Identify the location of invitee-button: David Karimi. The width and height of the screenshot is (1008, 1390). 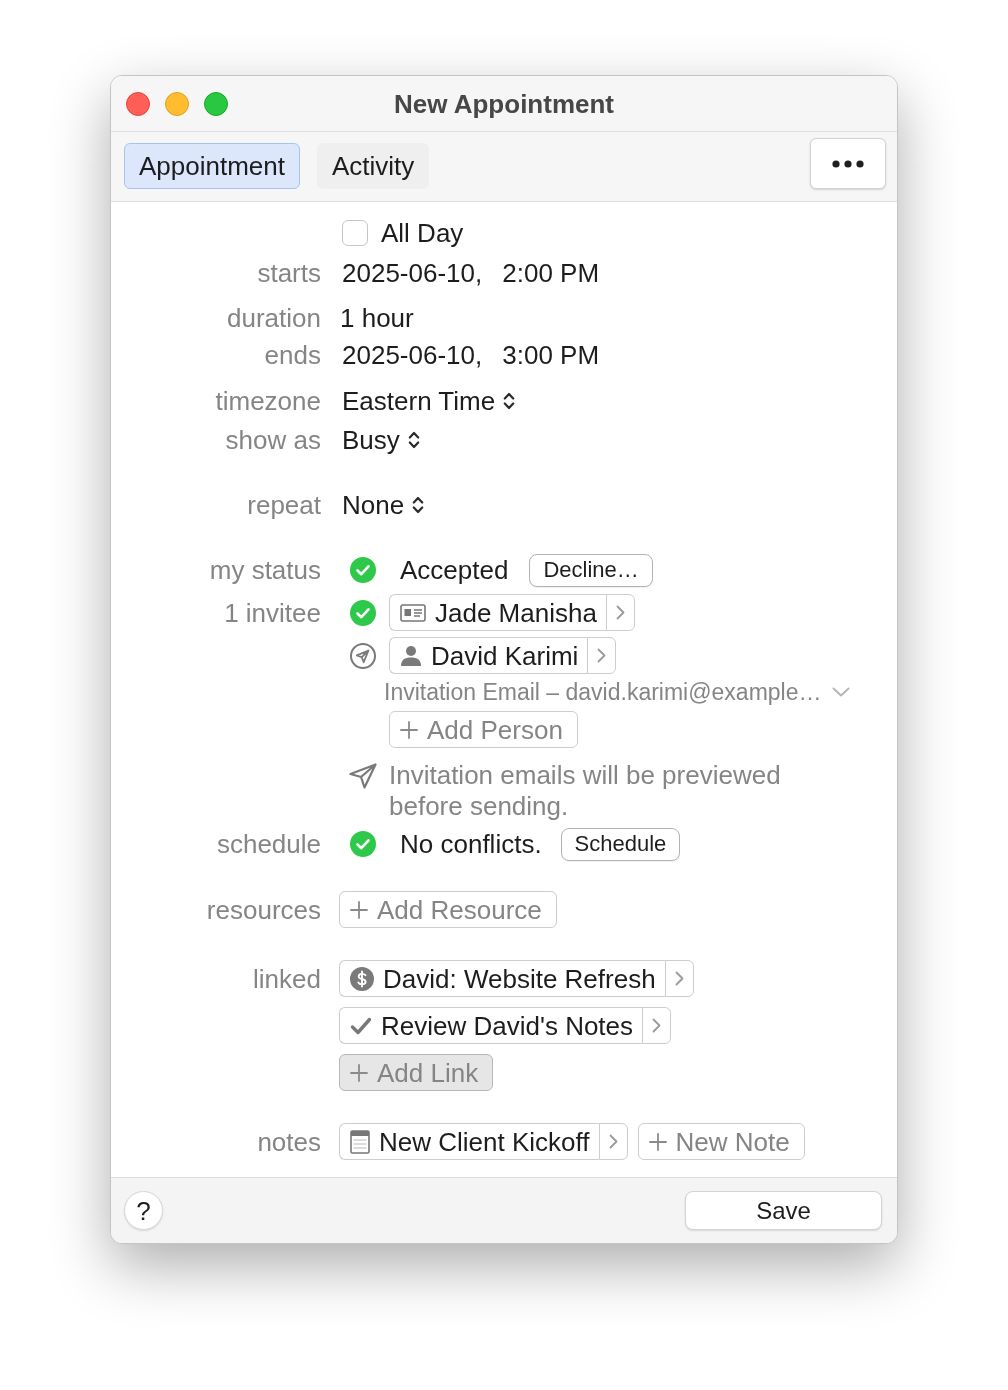
(488, 655).